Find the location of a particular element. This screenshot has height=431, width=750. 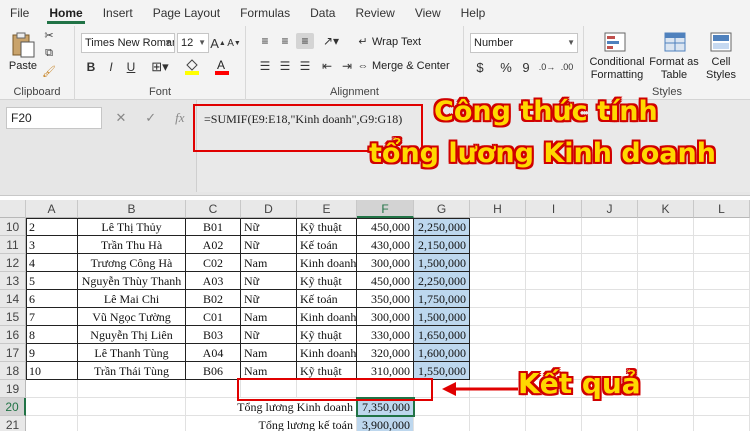

font-color-icon: A is located at coordinates (222, 66).